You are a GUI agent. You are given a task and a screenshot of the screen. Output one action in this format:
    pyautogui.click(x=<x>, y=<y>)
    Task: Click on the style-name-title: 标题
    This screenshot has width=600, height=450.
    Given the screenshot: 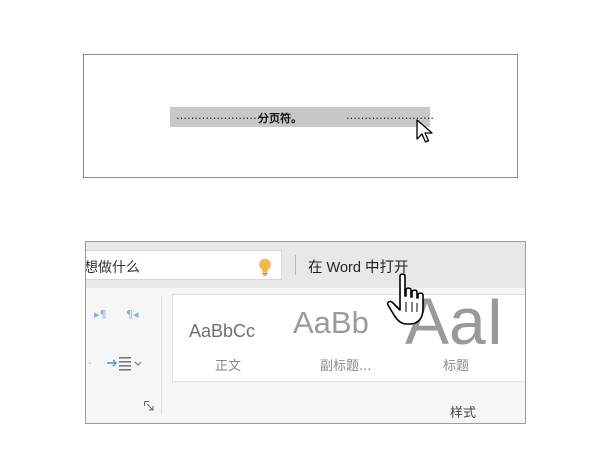 What is the action you would take?
    pyautogui.click(x=456, y=364)
    